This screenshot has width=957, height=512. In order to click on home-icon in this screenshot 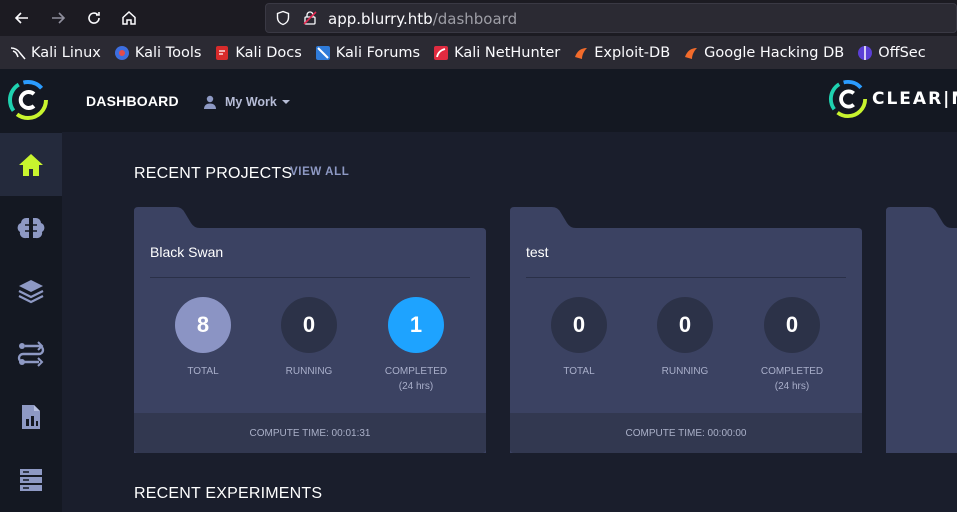, I will do `click(31, 164)`.